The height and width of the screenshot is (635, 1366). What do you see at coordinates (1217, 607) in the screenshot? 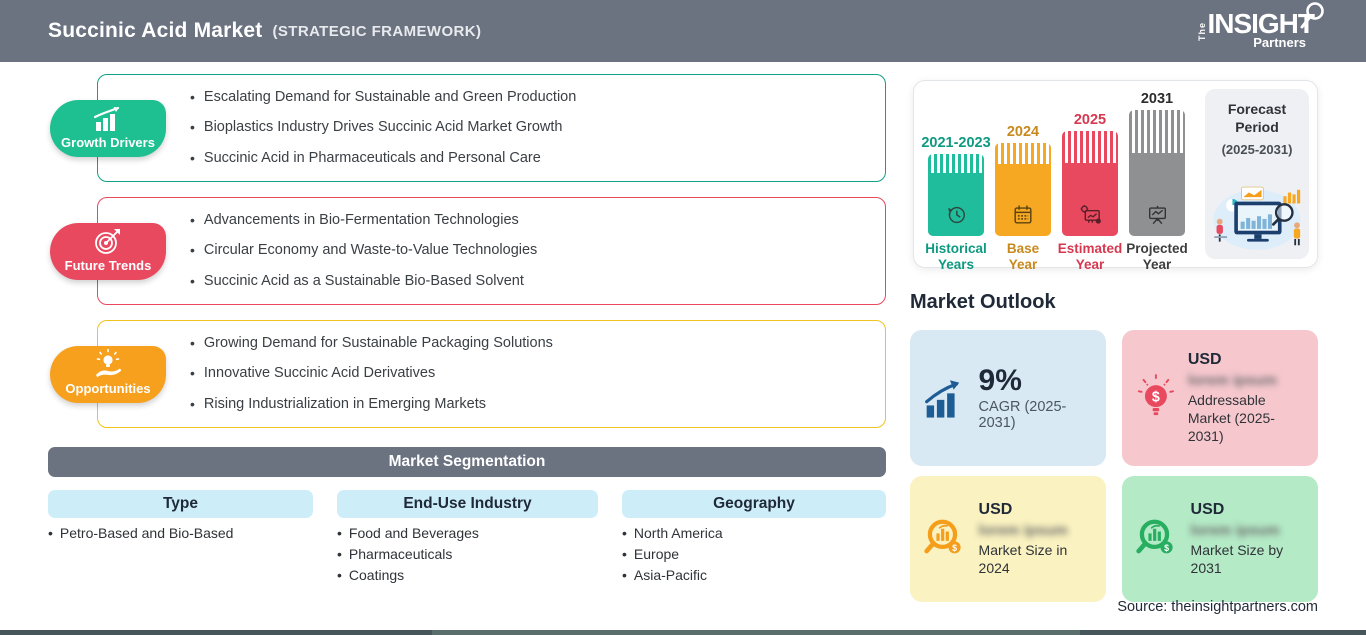
I see `source-attribution: Source: theinsightpartners.com` at bounding box center [1217, 607].